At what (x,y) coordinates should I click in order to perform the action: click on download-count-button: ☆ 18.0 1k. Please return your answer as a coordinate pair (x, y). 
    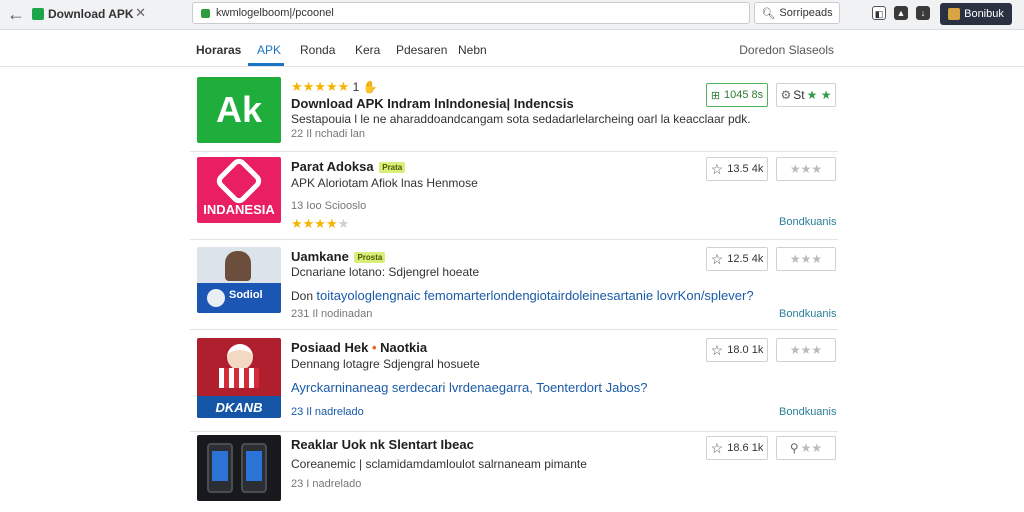
    Looking at the image, I should click on (737, 350).